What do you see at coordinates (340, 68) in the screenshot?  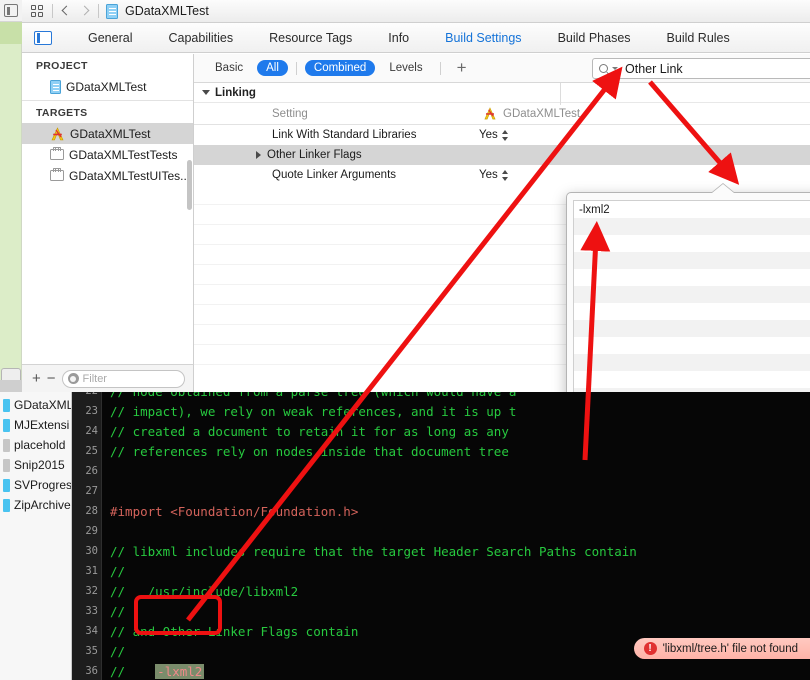 I see `scope-combined: Combined` at bounding box center [340, 68].